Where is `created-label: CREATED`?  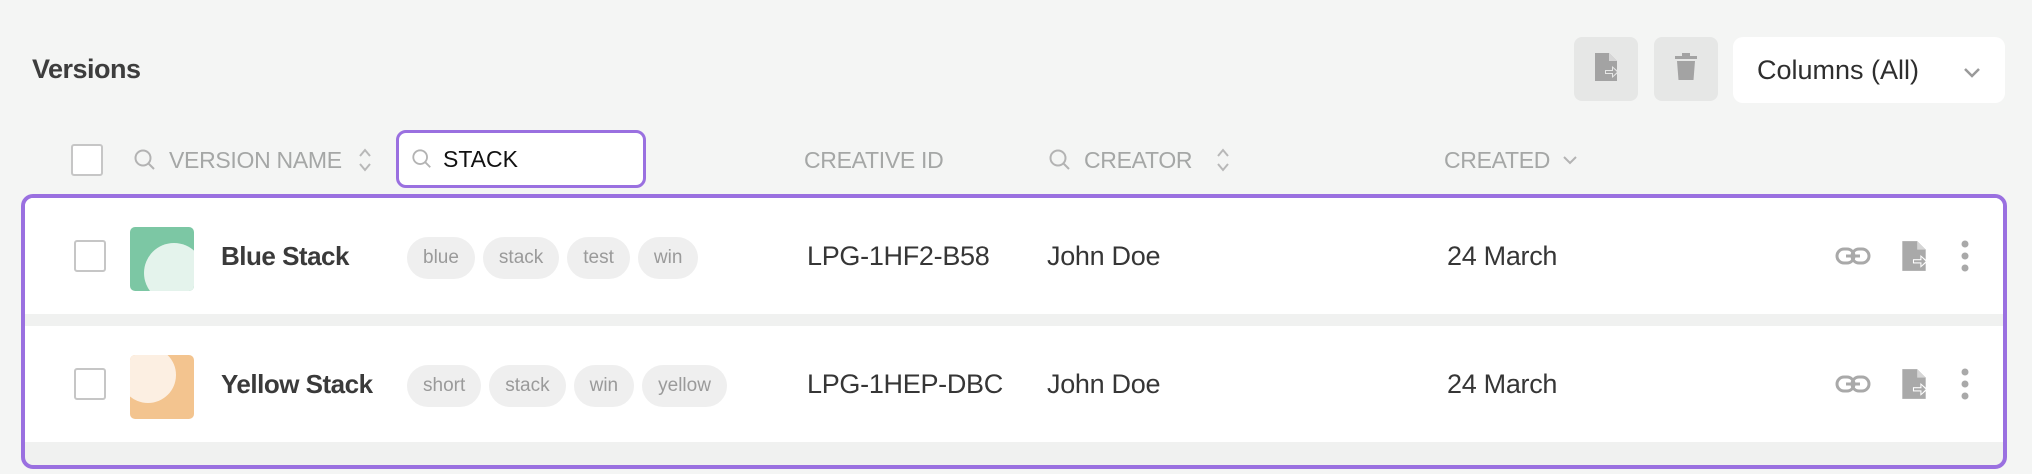 created-label: CREATED is located at coordinates (1497, 159).